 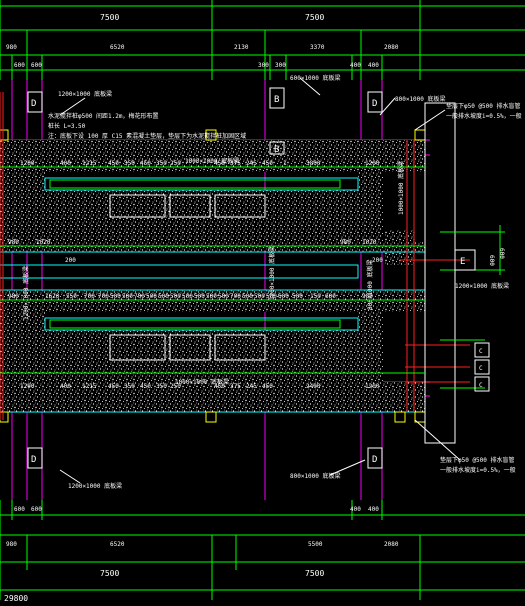 I want to click on upper-dim-1: 1200, so click(x=27, y=163).